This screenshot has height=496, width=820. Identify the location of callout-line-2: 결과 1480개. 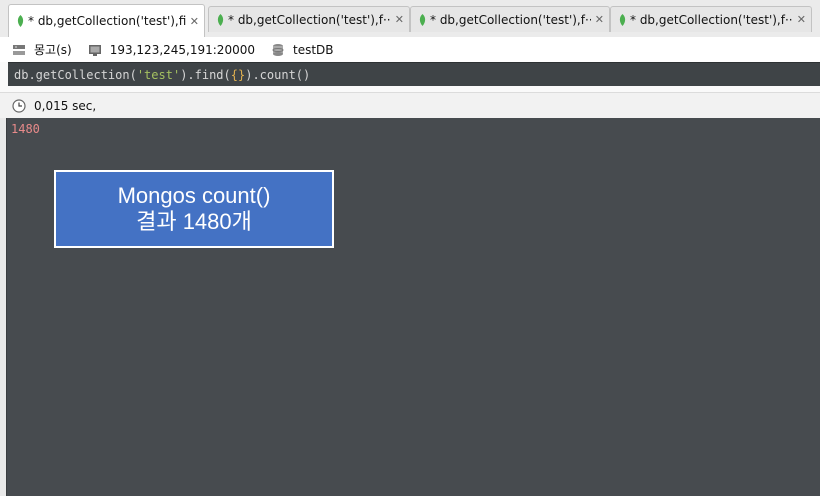
(194, 221).